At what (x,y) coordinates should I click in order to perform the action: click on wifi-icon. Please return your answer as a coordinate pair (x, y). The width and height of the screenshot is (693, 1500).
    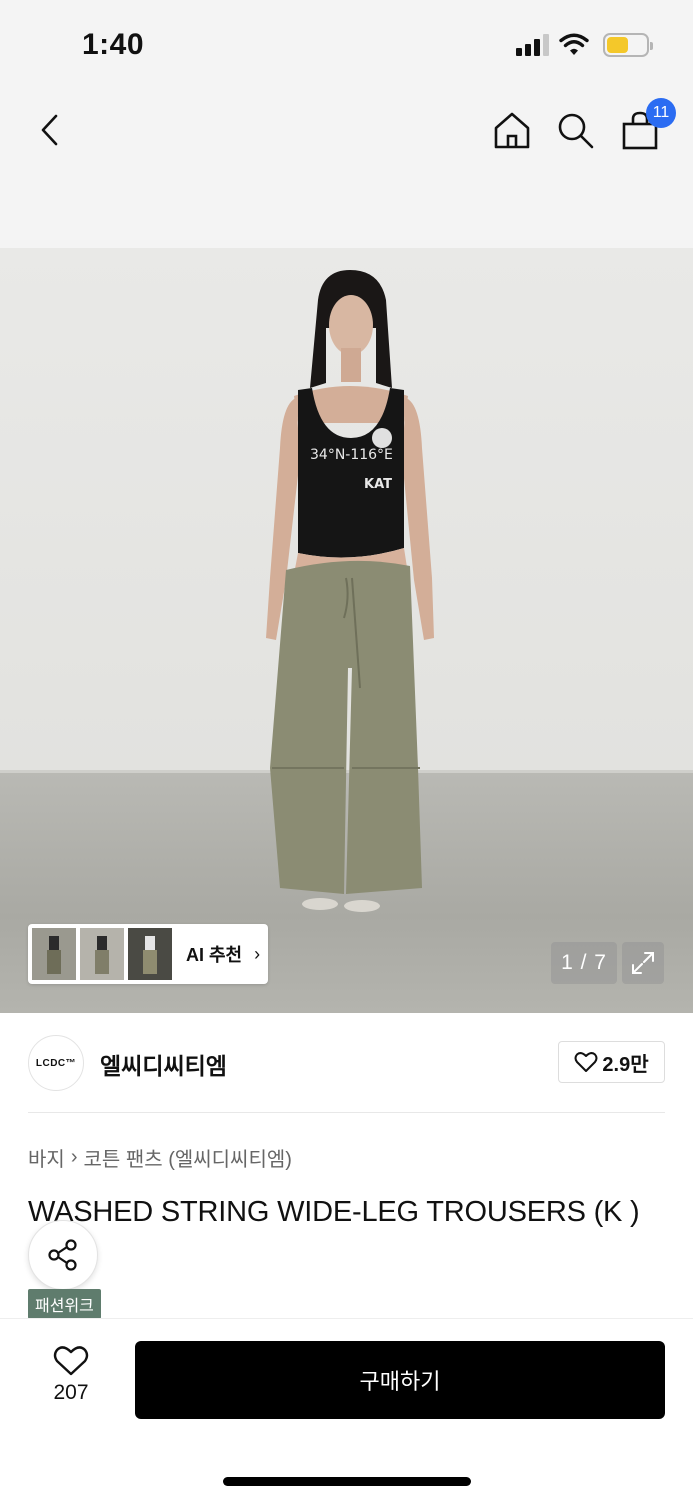
    Looking at the image, I should click on (574, 44).